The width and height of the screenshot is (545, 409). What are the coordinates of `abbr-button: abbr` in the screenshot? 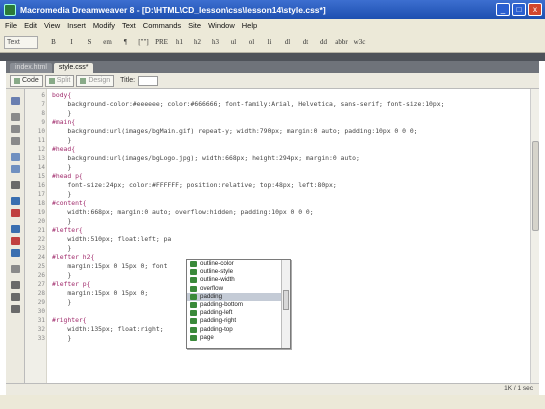 It's located at (341, 42).